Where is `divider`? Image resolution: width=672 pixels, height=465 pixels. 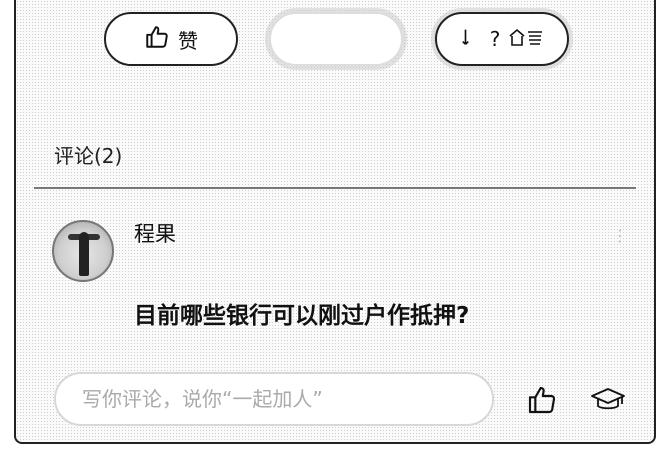
divider is located at coordinates (335, 188).